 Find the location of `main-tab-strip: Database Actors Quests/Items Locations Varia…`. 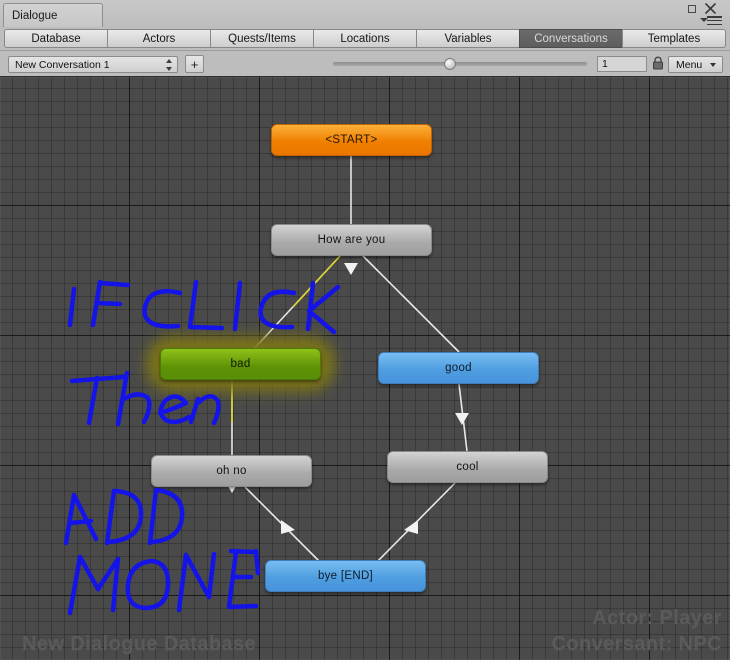

main-tab-strip: Database Actors Quests/Items Locations Varia… is located at coordinates (365, 38).